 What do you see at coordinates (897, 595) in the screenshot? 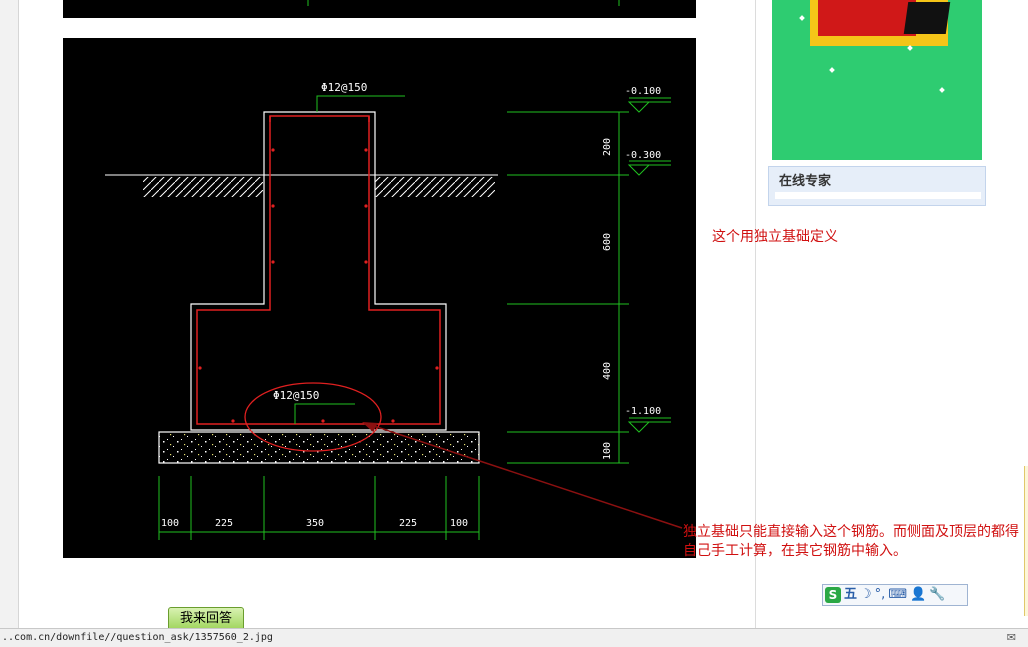
I see `keyboard-icon: ⌨` at bounding box center [897, 595].